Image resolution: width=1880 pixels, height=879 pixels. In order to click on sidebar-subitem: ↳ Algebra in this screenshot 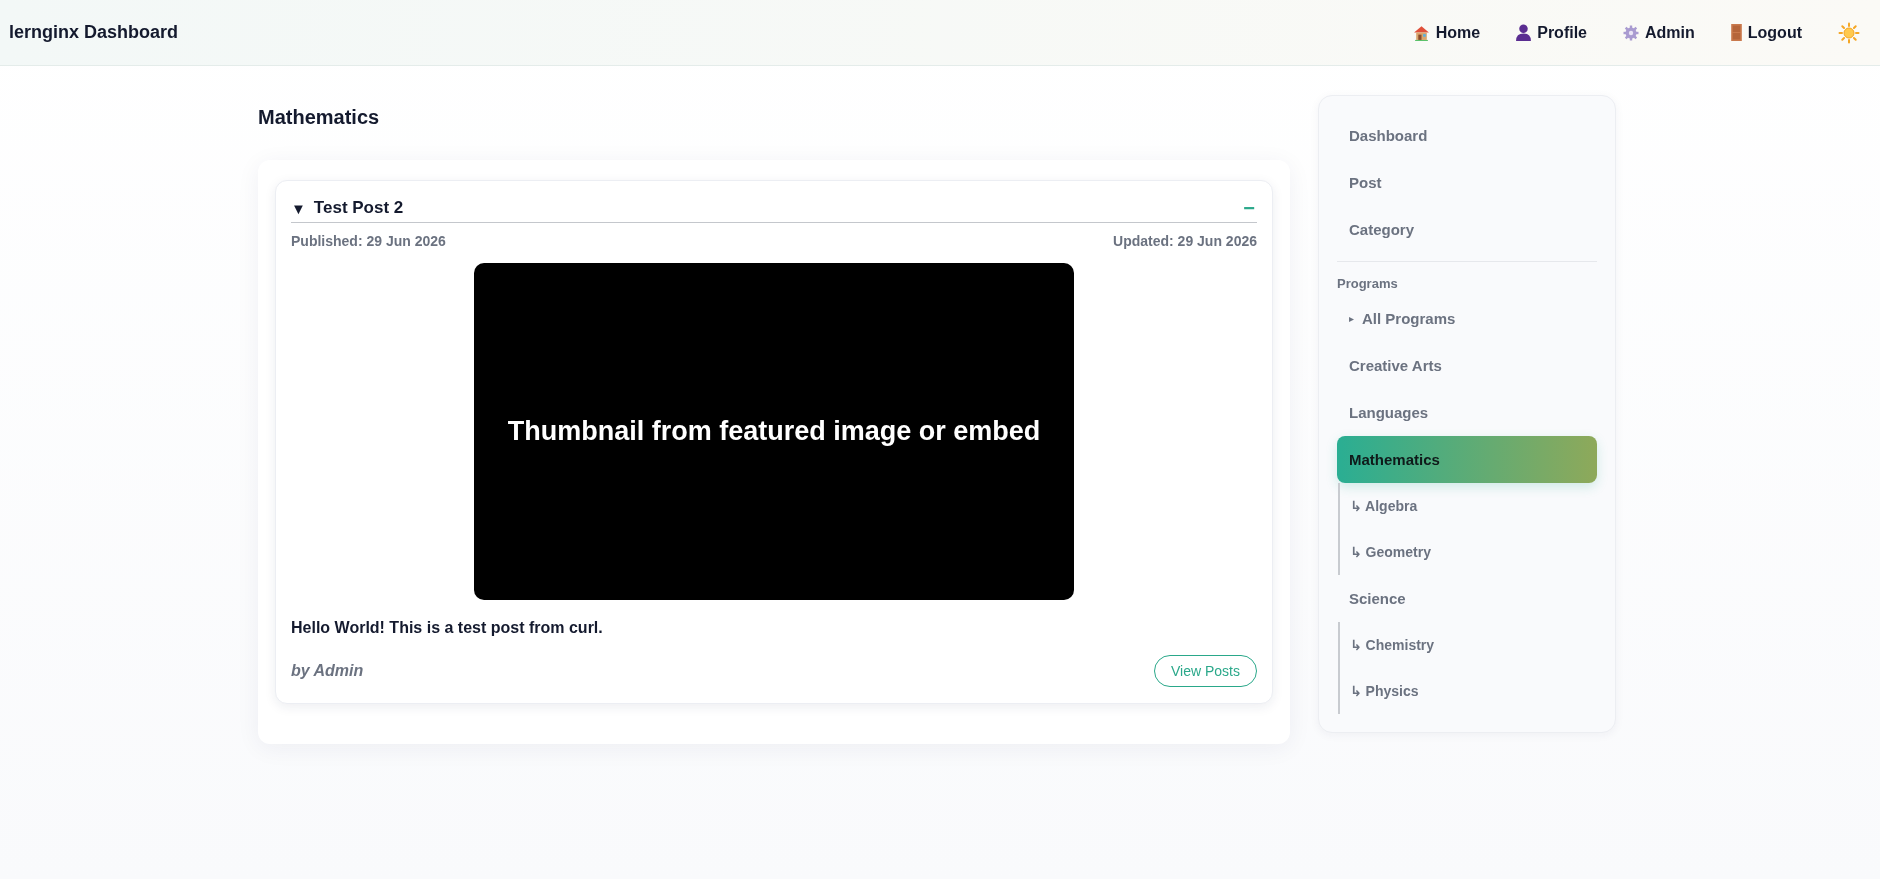, I will do `click(1468, 506)`.